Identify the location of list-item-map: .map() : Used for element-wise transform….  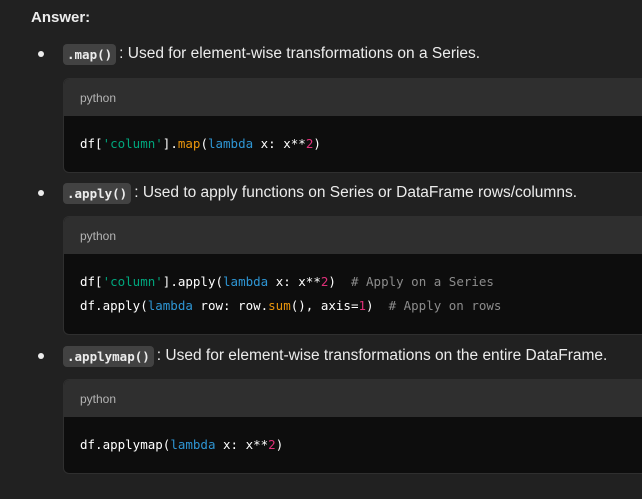
(259, 54).